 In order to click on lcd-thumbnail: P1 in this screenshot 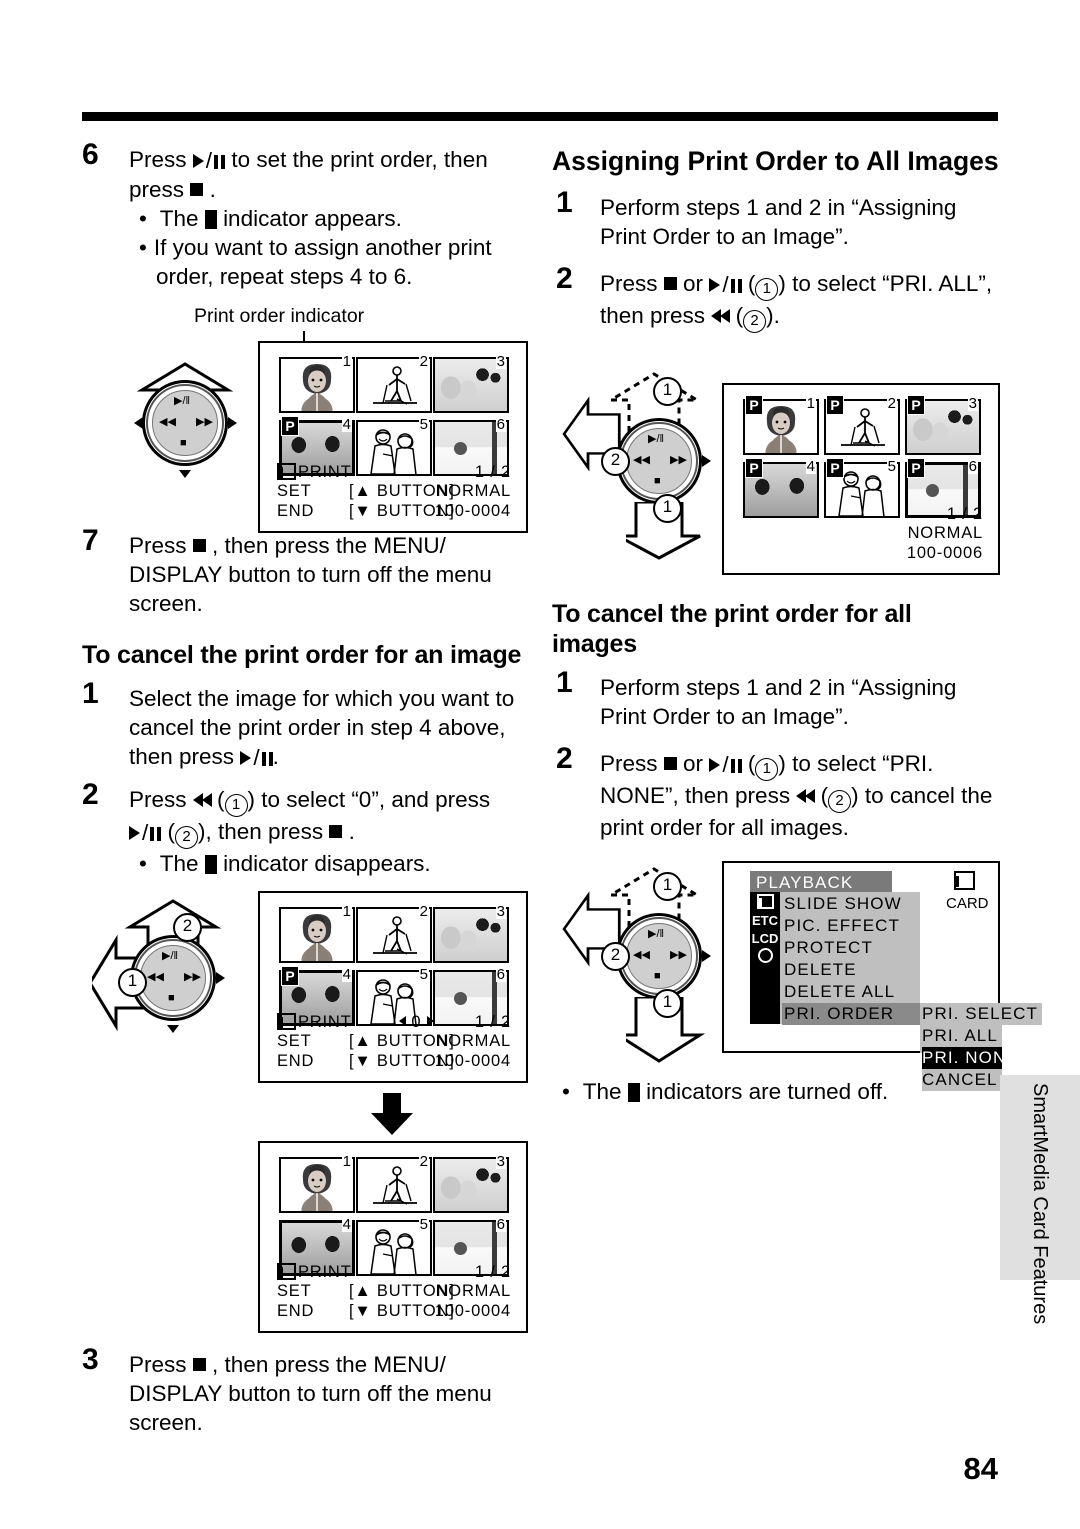, I will do `click(781, 425)`.